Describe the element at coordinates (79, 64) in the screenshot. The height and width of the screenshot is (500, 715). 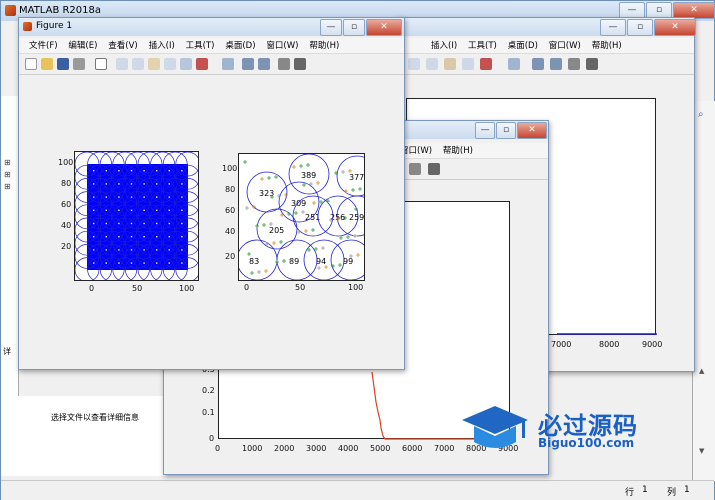
I see `print-icon` at that location.